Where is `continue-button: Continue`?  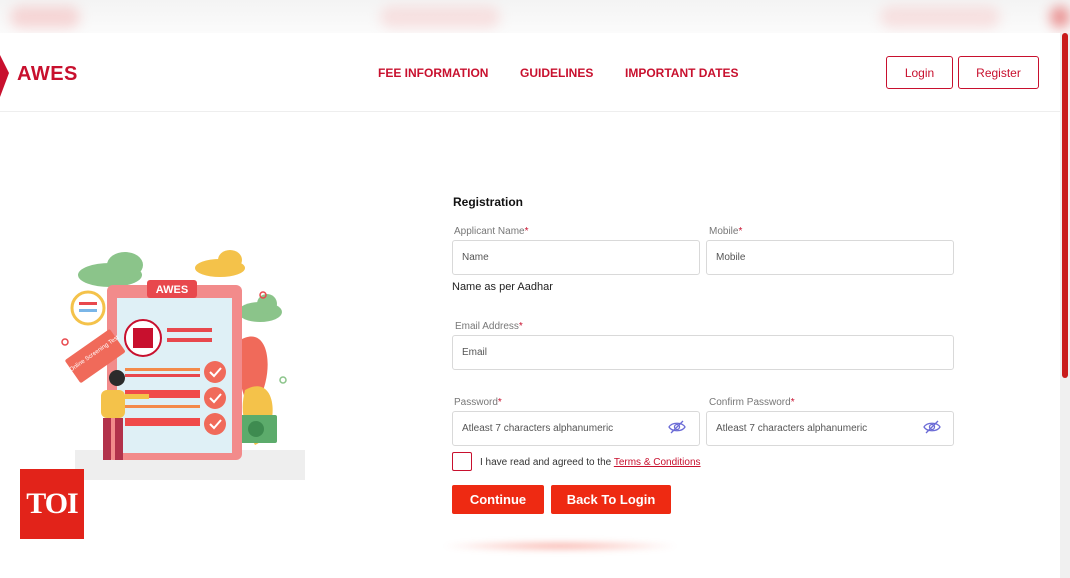 continue-button: Continue is located at coordinates (498, 499).